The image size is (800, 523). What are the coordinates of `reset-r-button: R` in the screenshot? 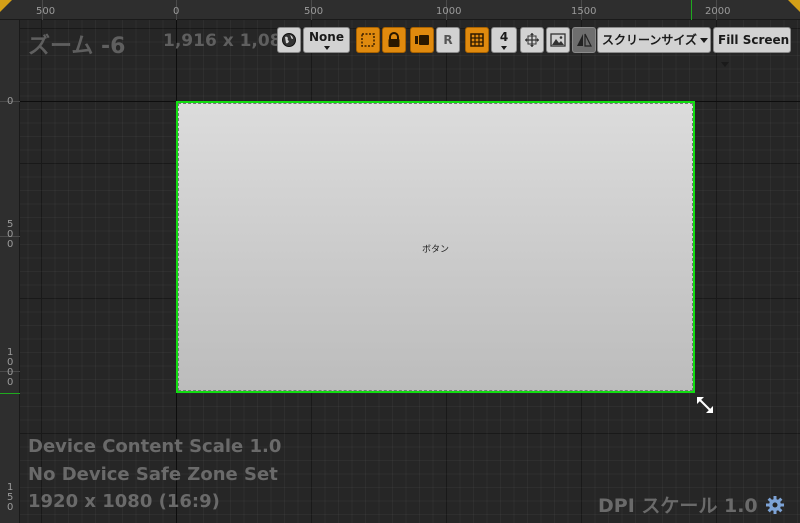 It's located at (448, 40).